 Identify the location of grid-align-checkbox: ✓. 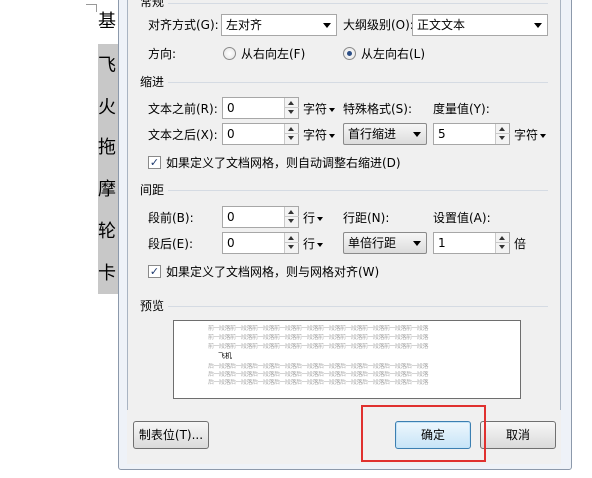
(154, 271).